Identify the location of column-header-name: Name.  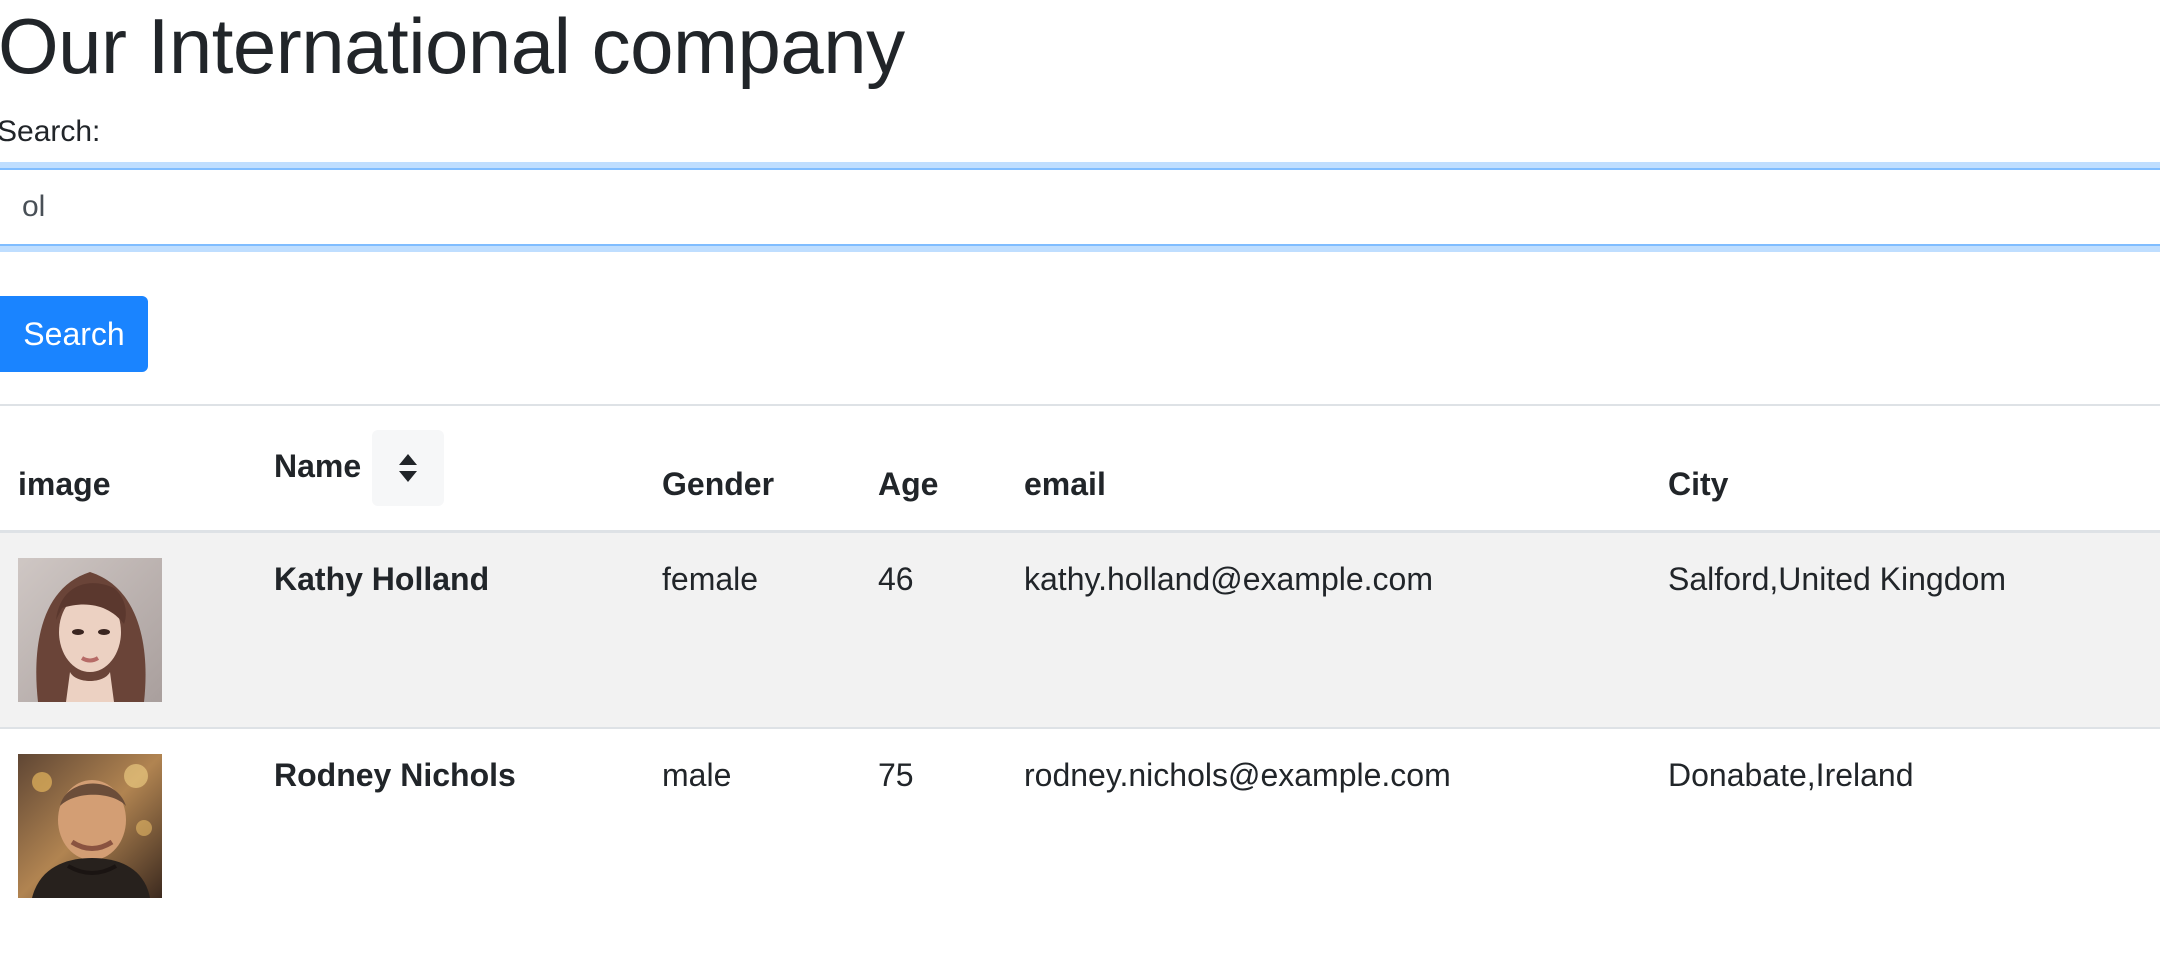
(318, 466).